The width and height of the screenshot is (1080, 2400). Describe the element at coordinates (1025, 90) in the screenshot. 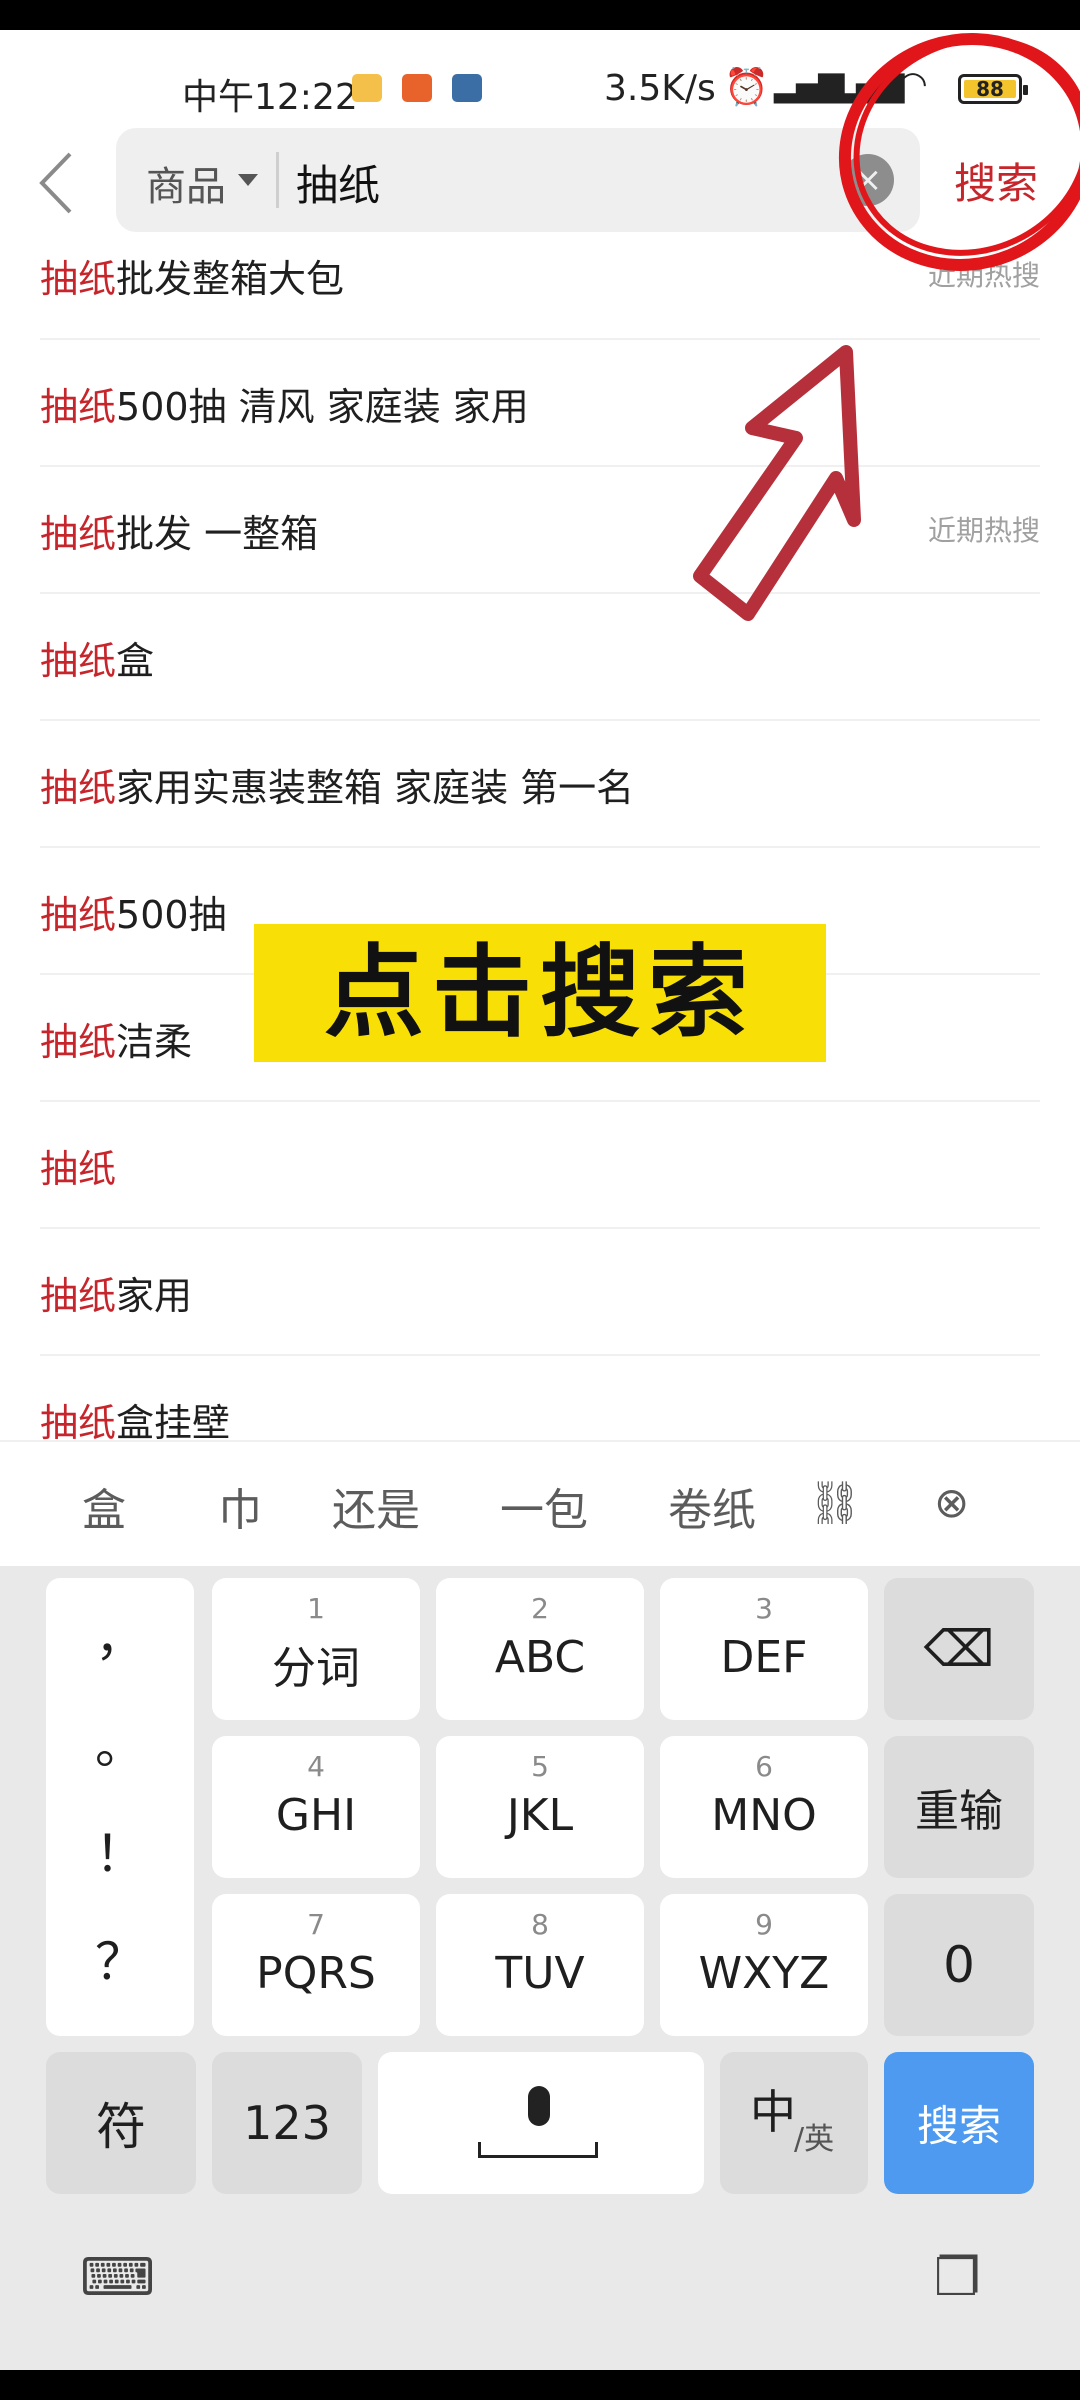

I see `battery-tip` at that location.